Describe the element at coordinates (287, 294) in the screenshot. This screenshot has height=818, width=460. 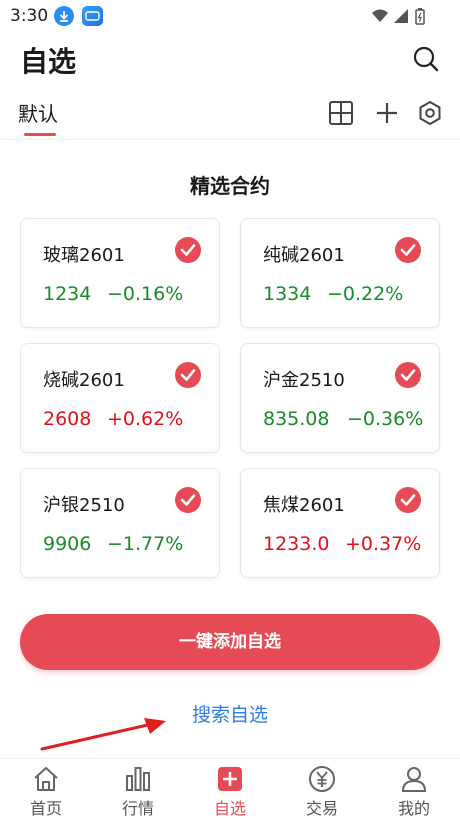
I see `contract-price: 1334` at that location.